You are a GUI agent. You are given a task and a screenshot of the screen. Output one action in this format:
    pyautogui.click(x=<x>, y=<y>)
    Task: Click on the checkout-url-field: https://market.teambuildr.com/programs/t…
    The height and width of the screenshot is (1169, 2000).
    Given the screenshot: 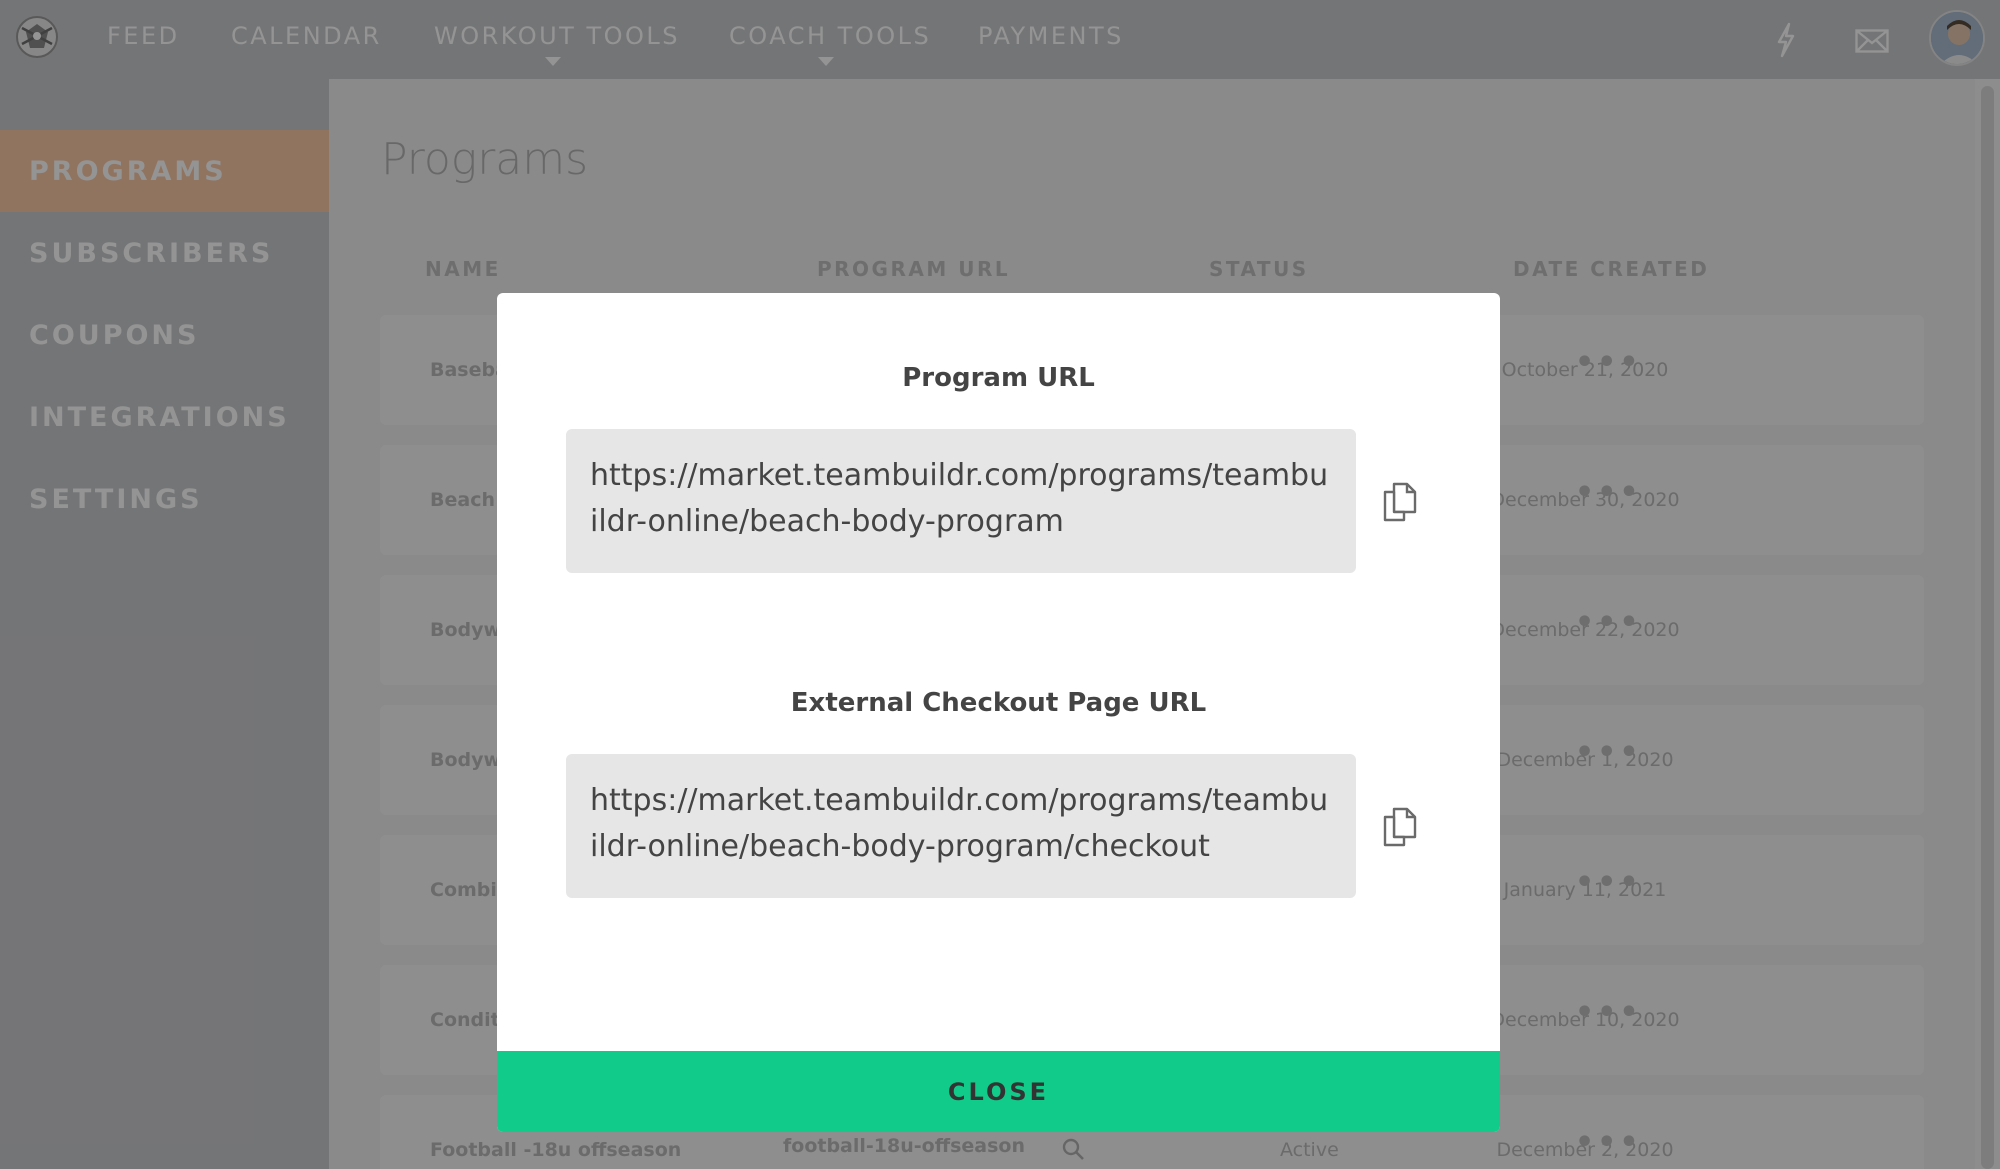 What is the action you would take?
    pyautogui.click(x=961, y=826)
    